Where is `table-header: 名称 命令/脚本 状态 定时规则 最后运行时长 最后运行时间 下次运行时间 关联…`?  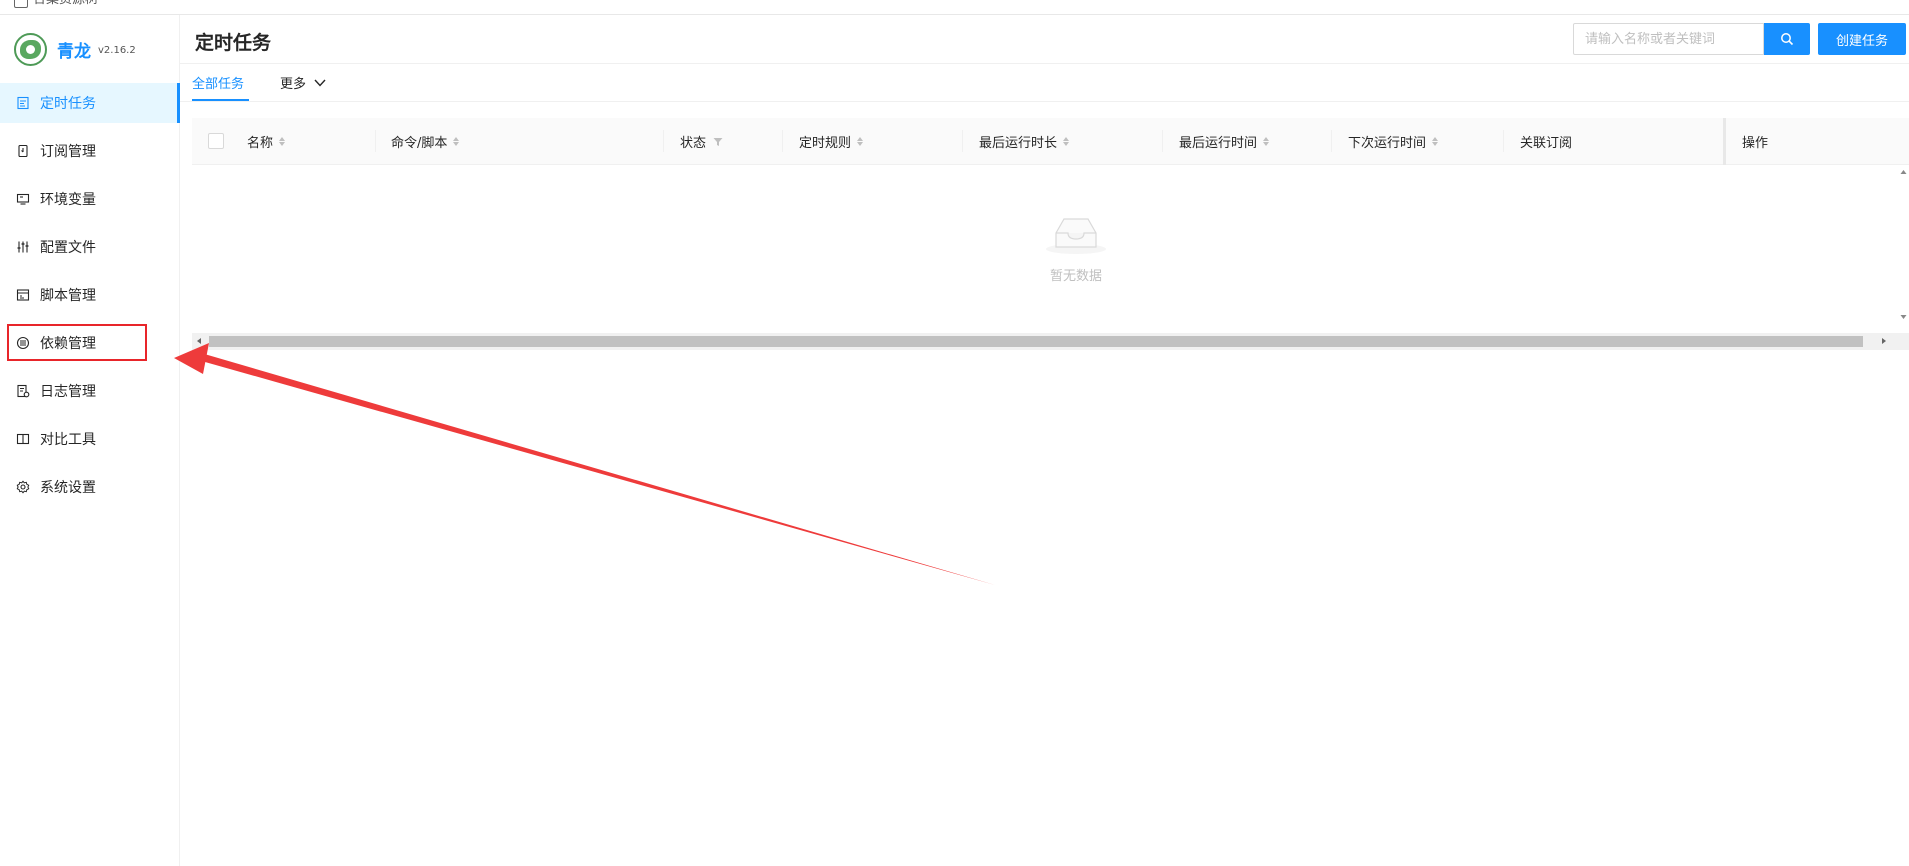 table-header: 名称 命令/脚本 状态 定时规则 最后运行时长 最后运行时间 下次运行时间 关联… is located at coordinates (1050, 141).